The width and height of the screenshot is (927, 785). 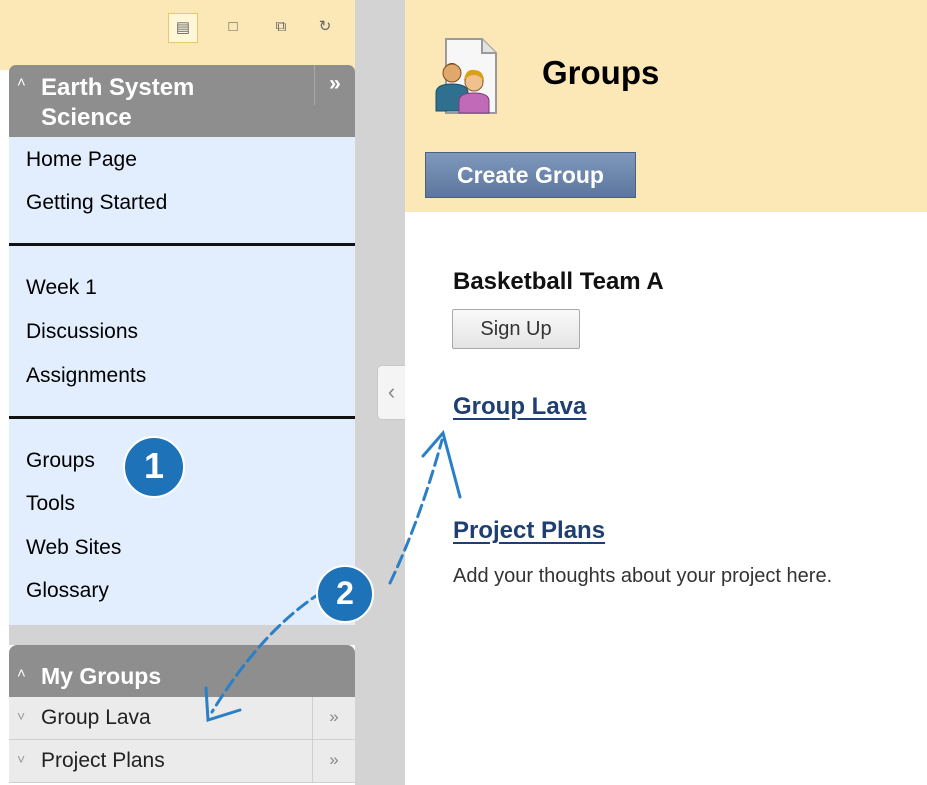 I want to click on course-title: Earth System Science, so click(x=161, y=103).